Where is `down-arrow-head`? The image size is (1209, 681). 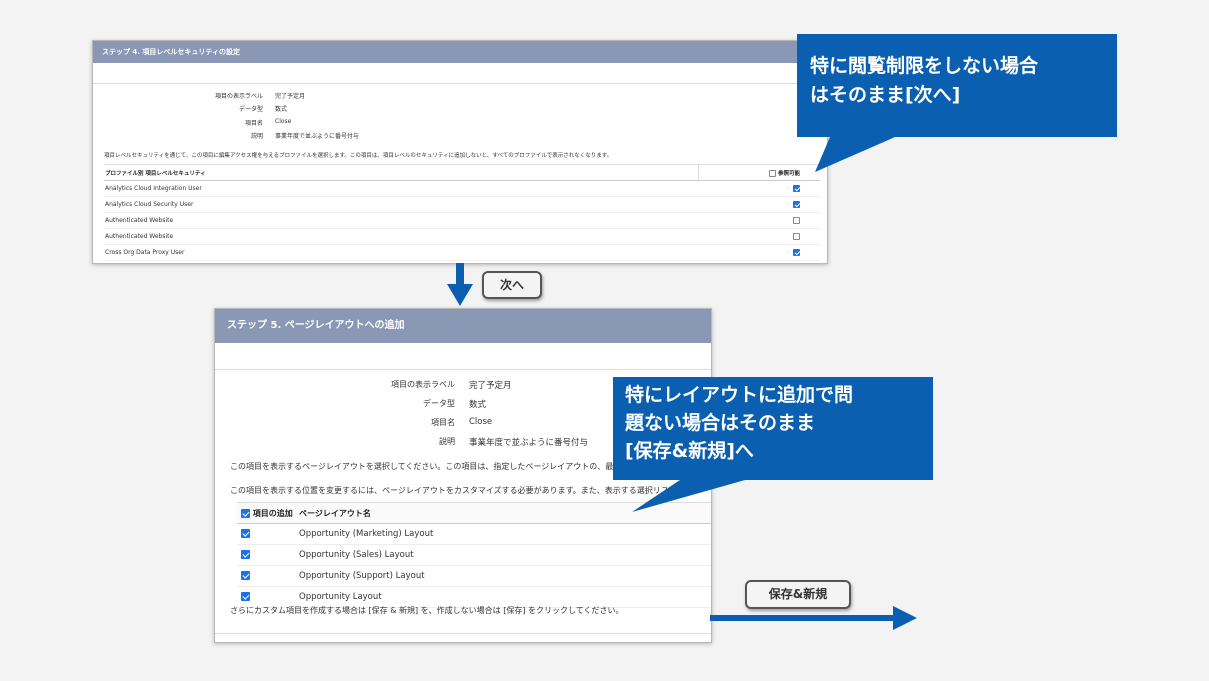
down-arrow-head is located at coordinates (460, 295).